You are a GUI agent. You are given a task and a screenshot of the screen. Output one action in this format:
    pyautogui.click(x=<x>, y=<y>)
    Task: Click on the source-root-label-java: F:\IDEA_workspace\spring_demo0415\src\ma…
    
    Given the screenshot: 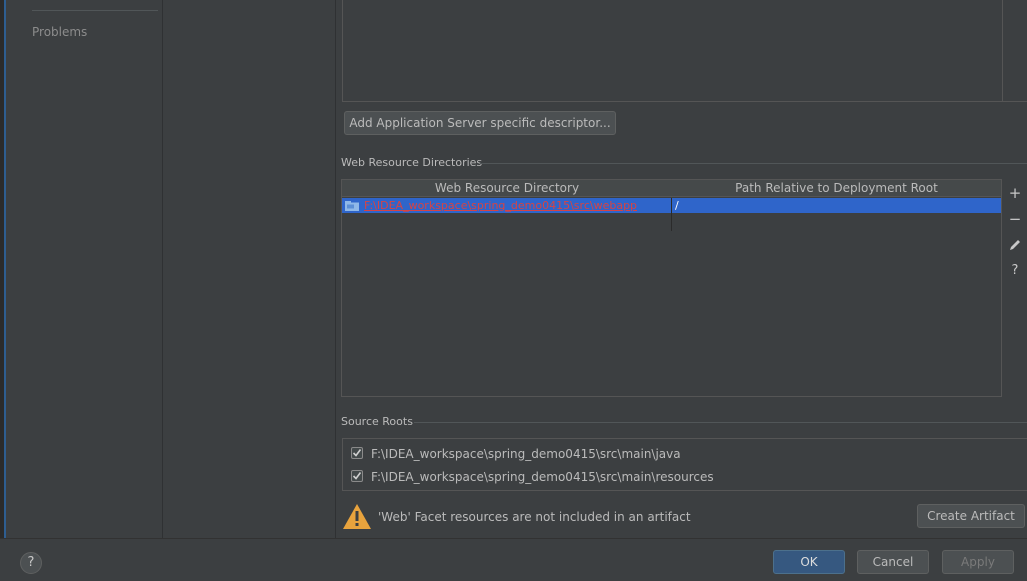 What is the action you would take?
    pyautogui.click(x=526, y=454)
    